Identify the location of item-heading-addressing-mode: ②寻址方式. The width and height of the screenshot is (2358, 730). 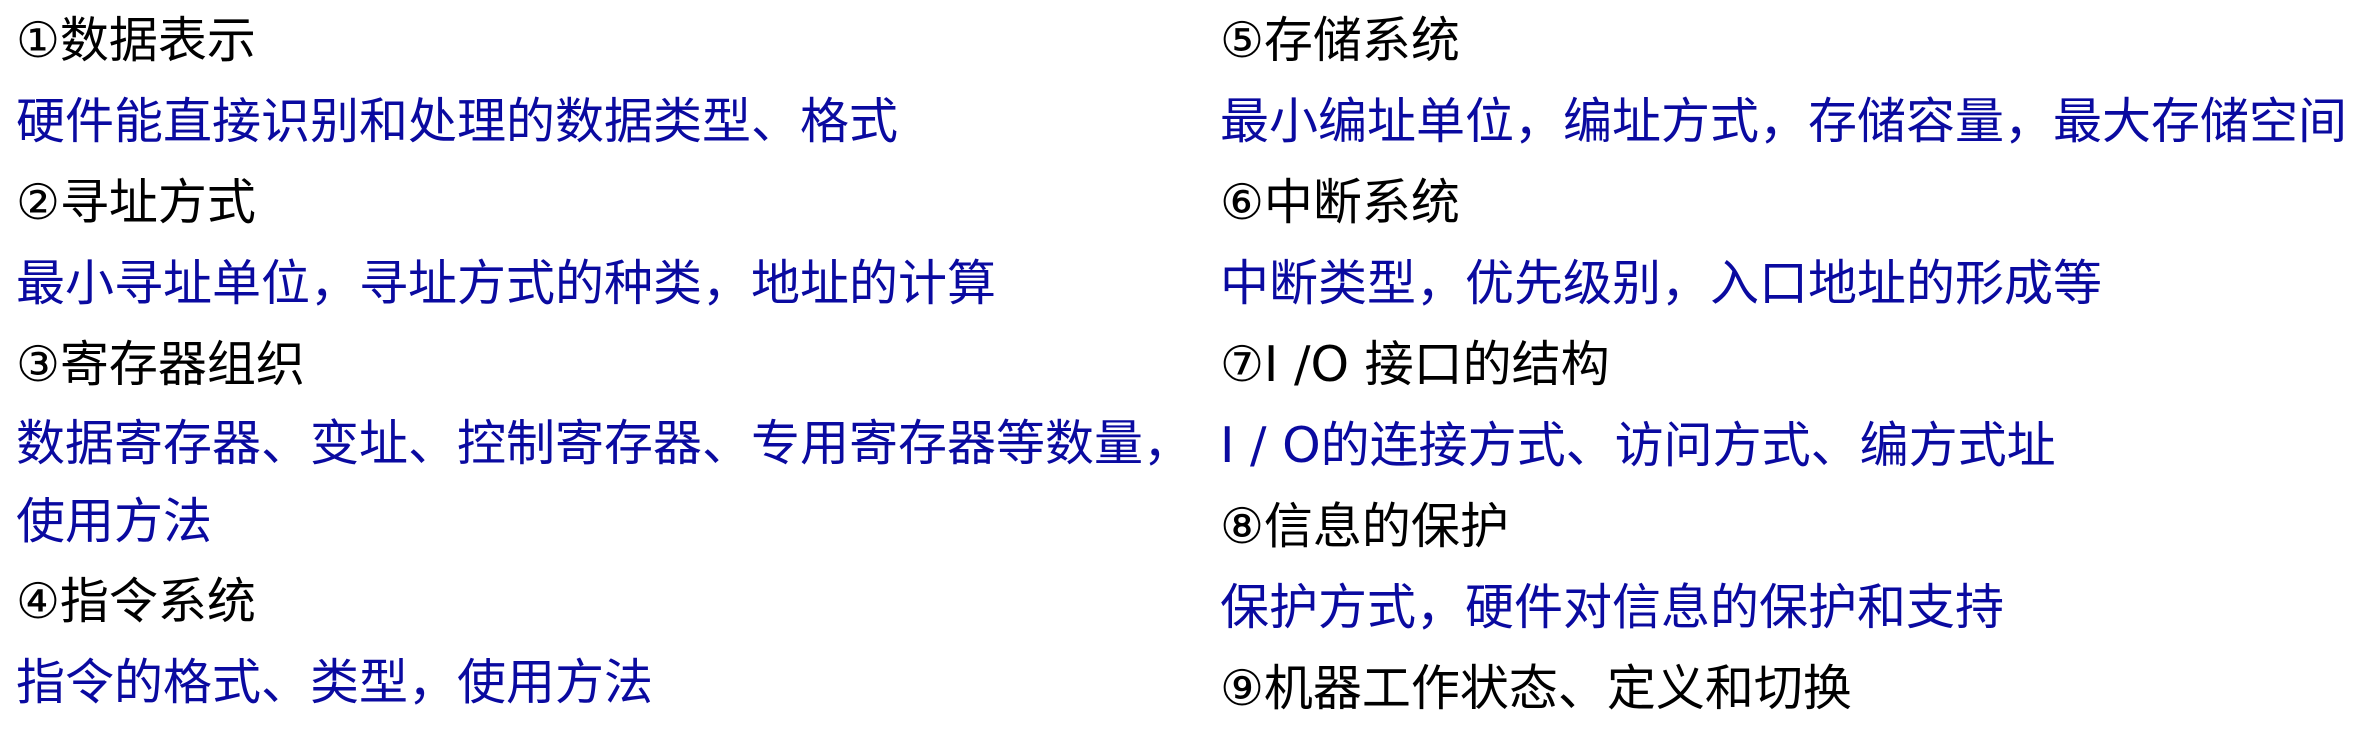
(136, 202).